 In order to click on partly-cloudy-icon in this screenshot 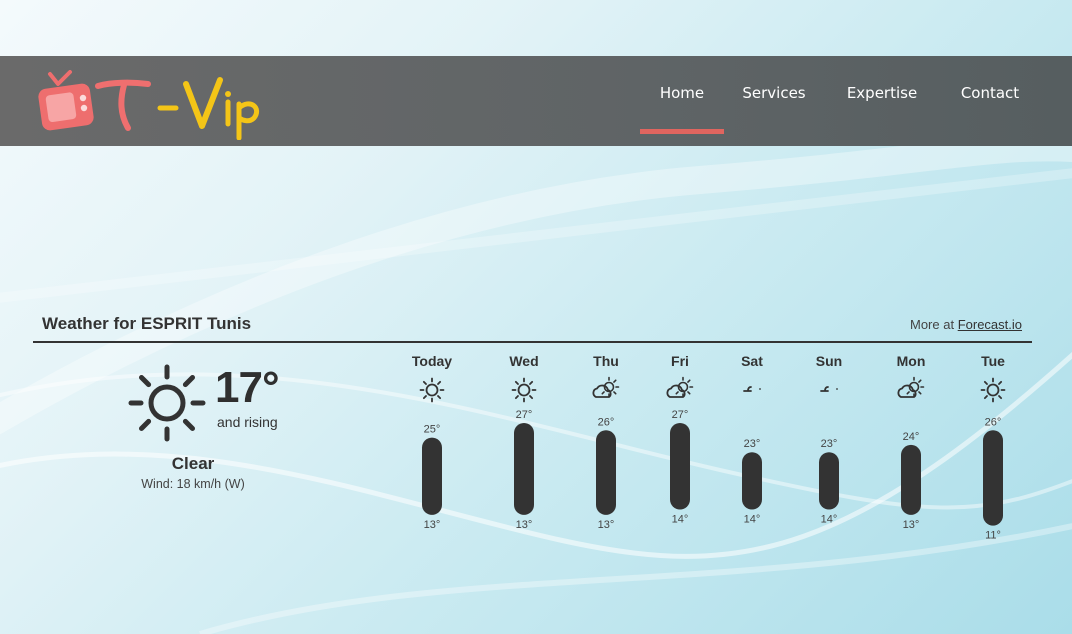, I will do `click(606, 387)`.